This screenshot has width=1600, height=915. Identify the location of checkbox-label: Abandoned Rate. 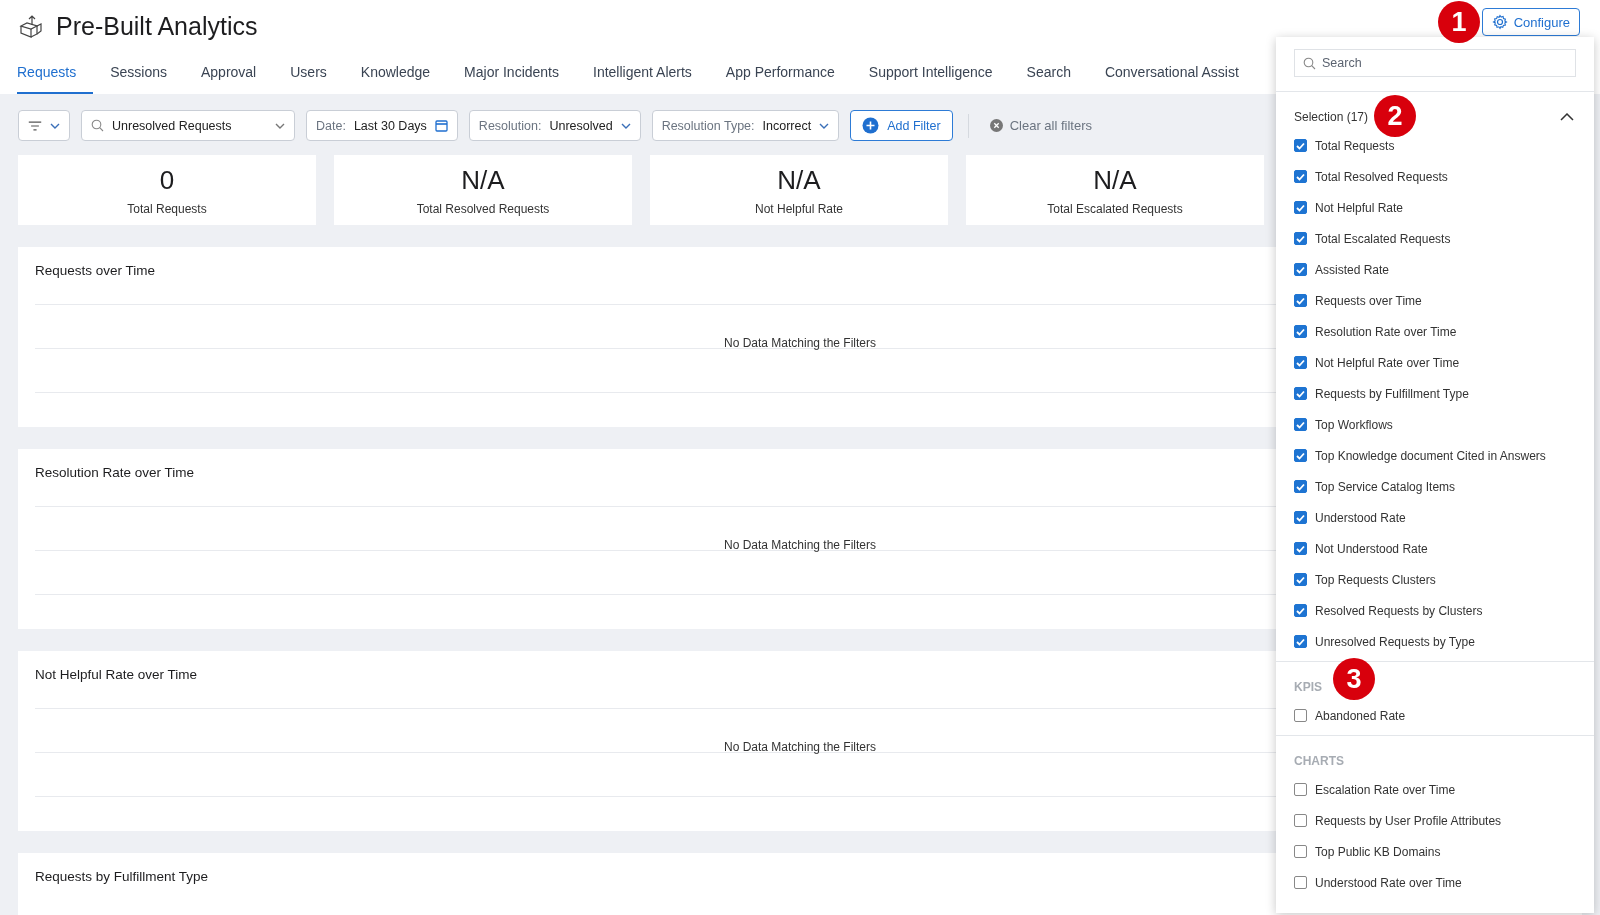
(1360, 715).